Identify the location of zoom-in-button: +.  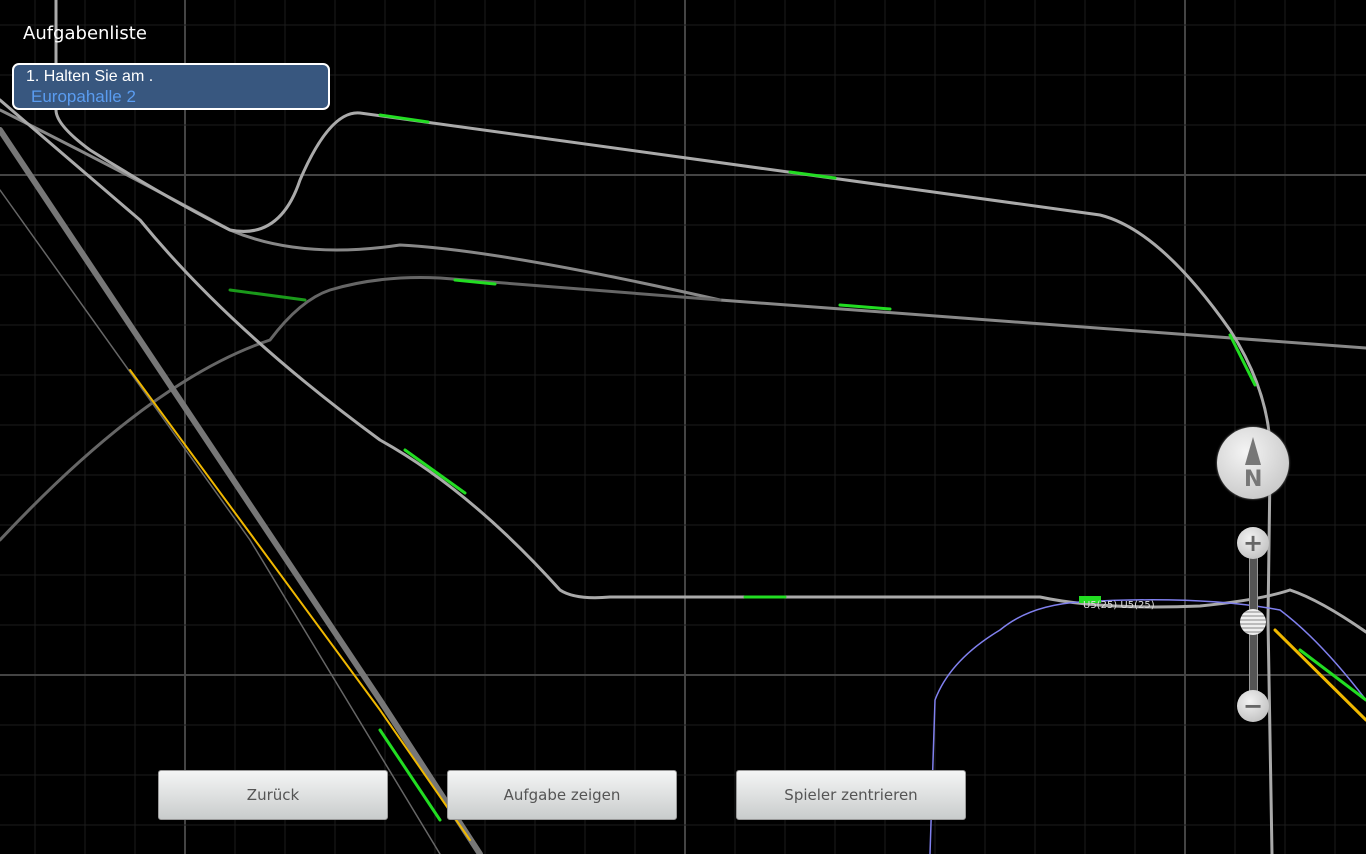
(1253, 543).